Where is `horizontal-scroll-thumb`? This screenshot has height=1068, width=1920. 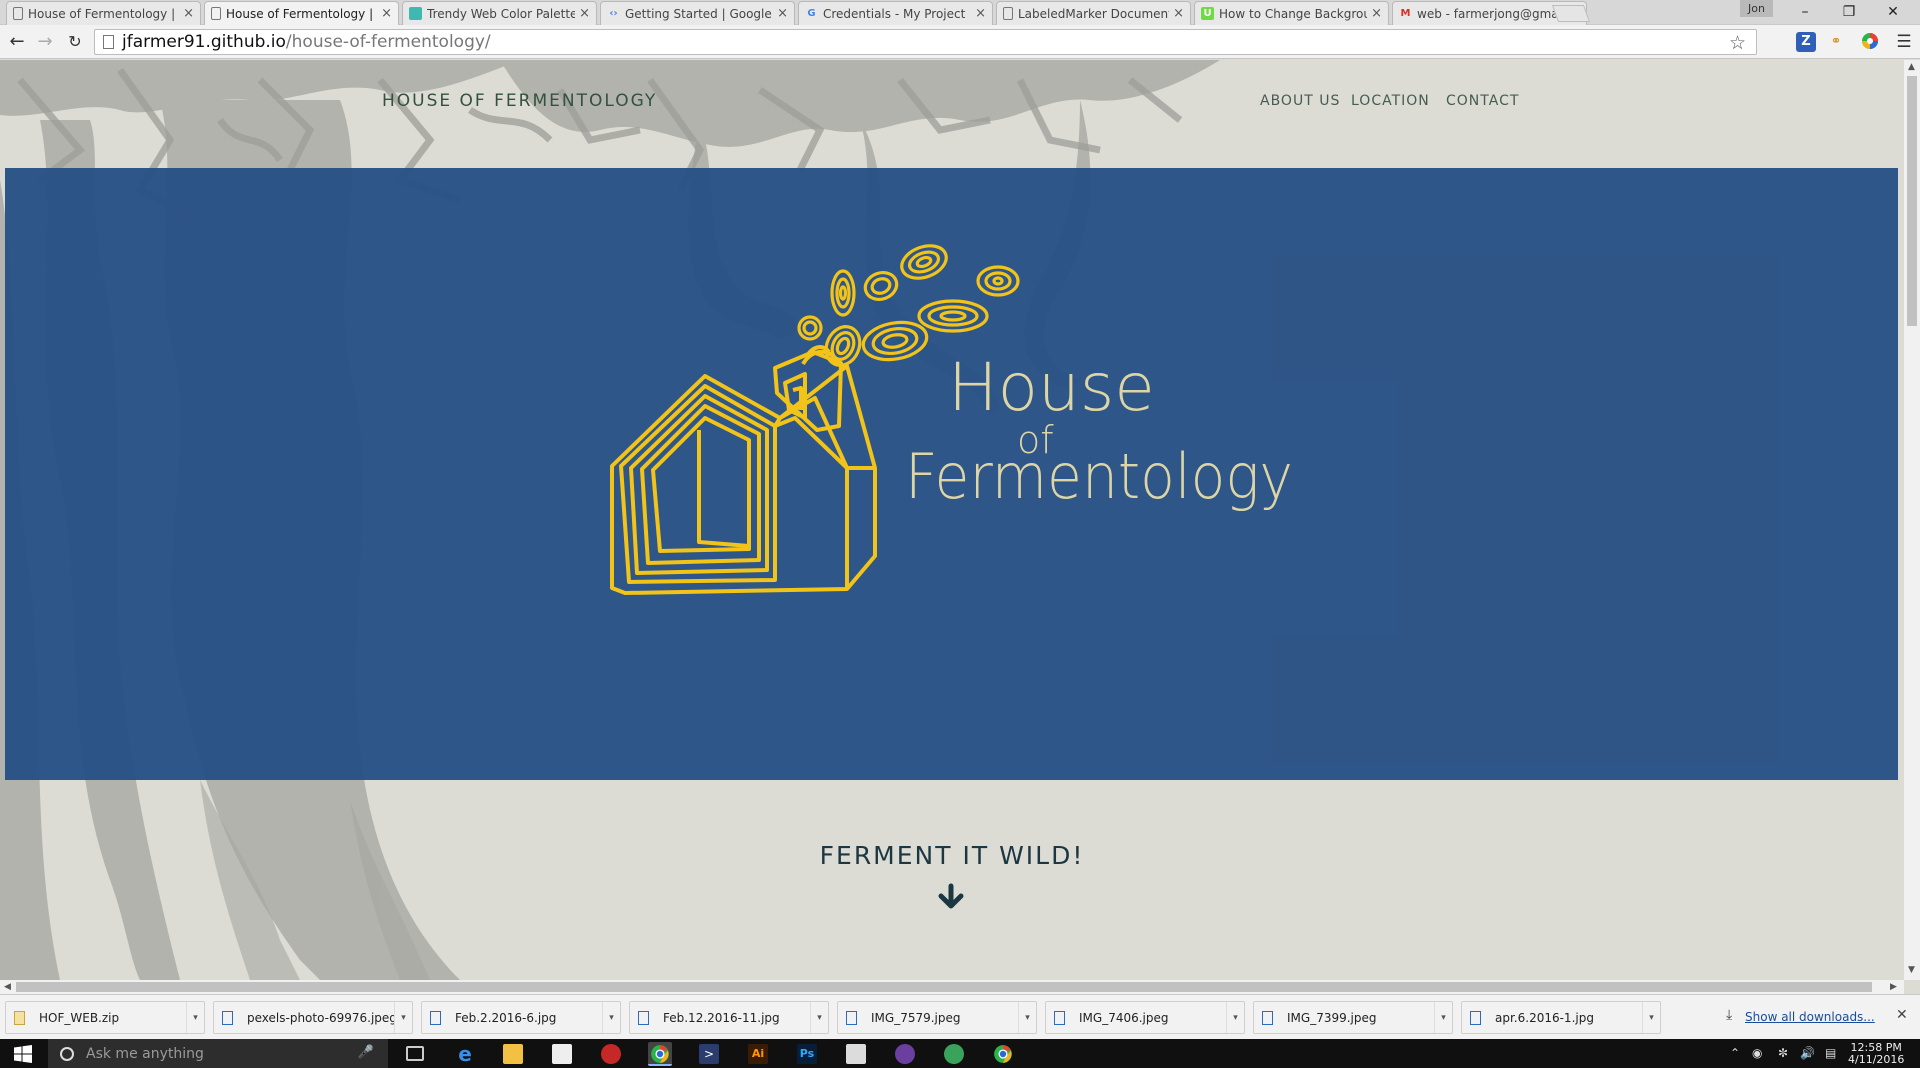
horizontal-scroll-thumb is located at coordinates (944, 987).